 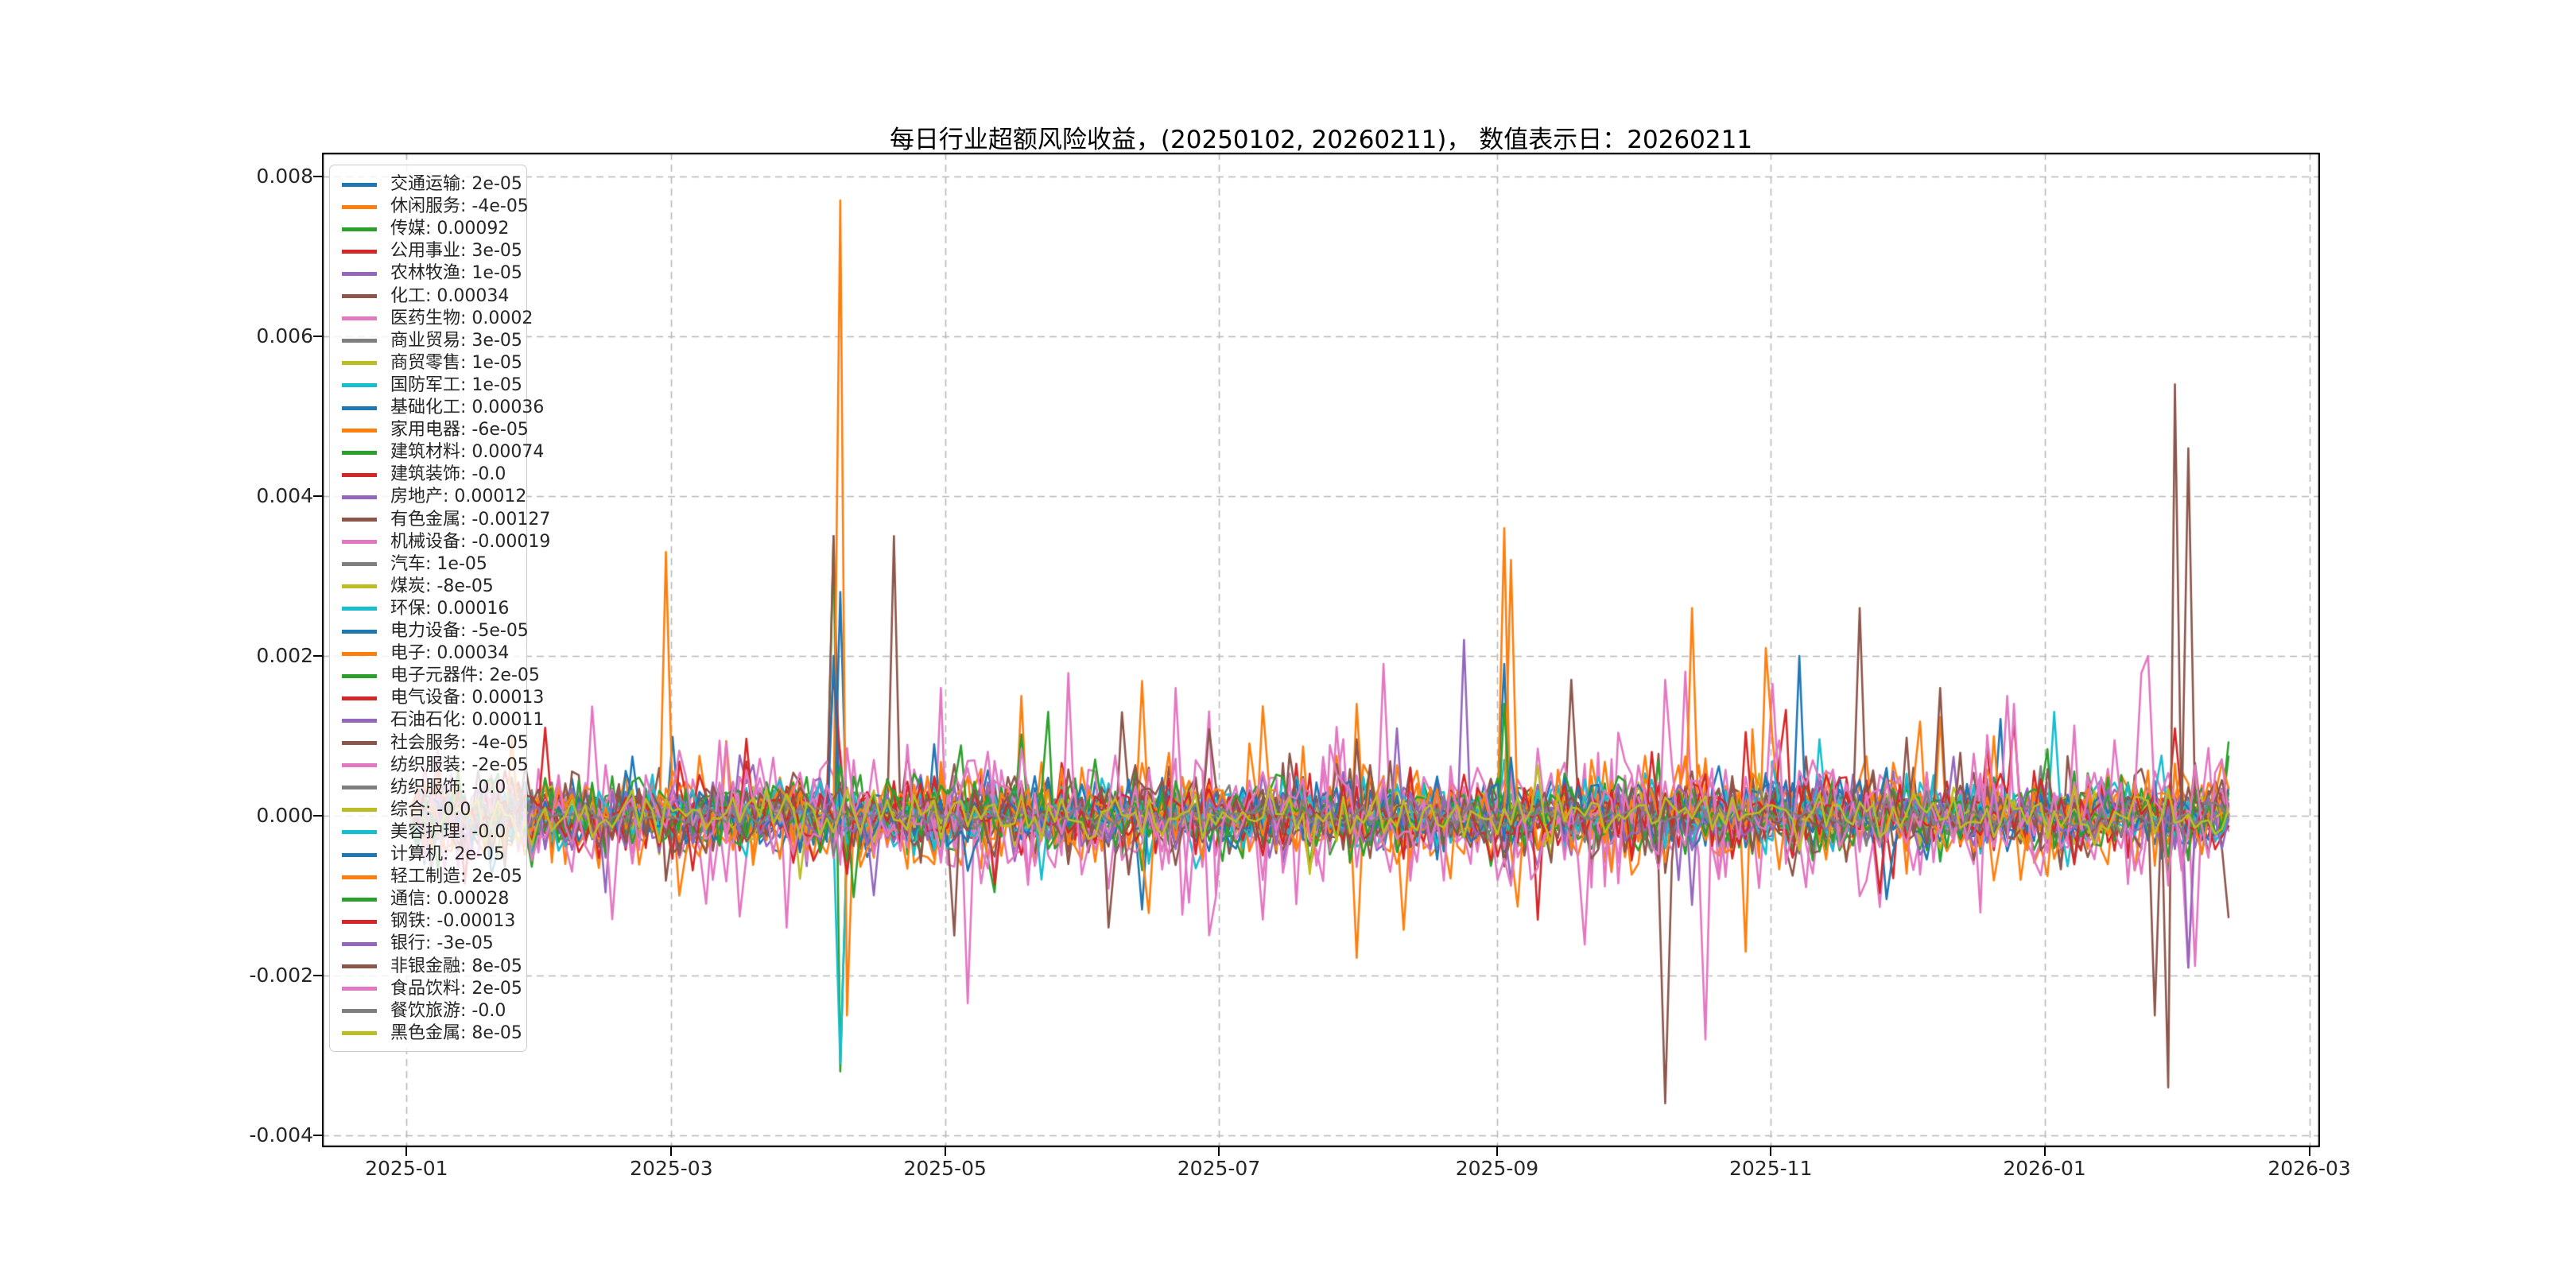 I want to click on legend-item: 餐饮旅游: -0.0, so click(x=428, y=1011).